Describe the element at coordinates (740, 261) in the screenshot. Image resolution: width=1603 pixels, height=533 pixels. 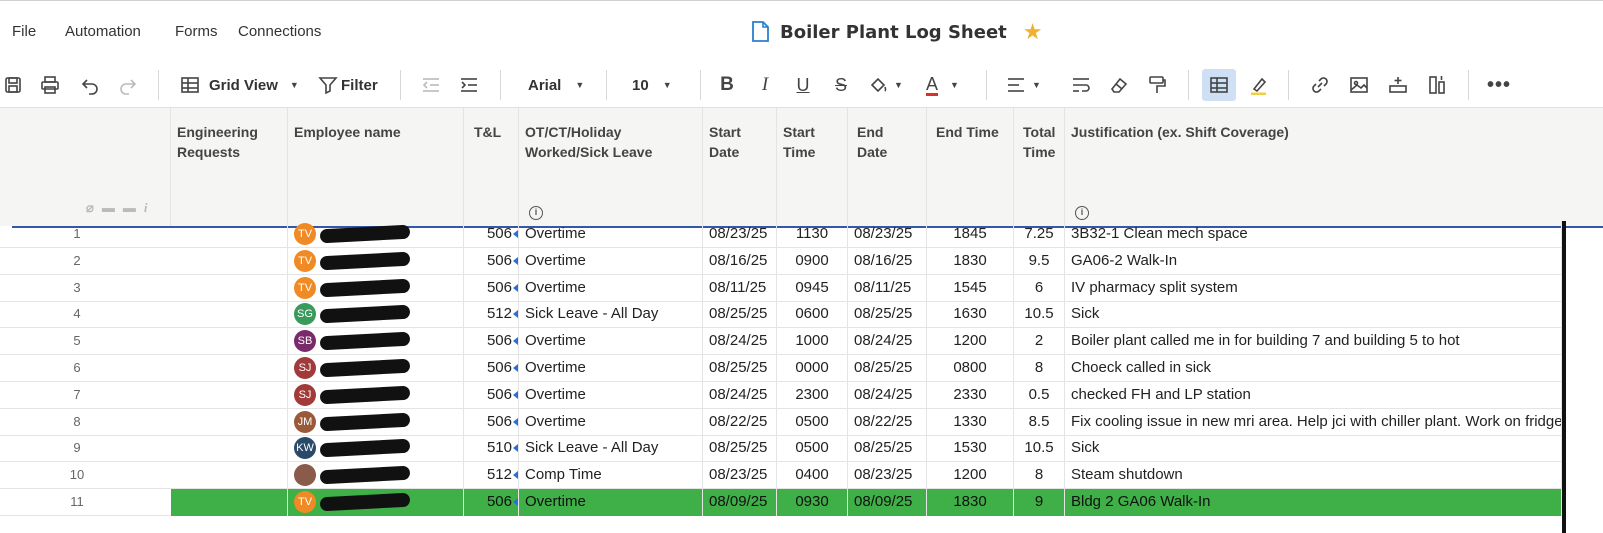
I see `cell-start-date: 08/16/25` at that location.